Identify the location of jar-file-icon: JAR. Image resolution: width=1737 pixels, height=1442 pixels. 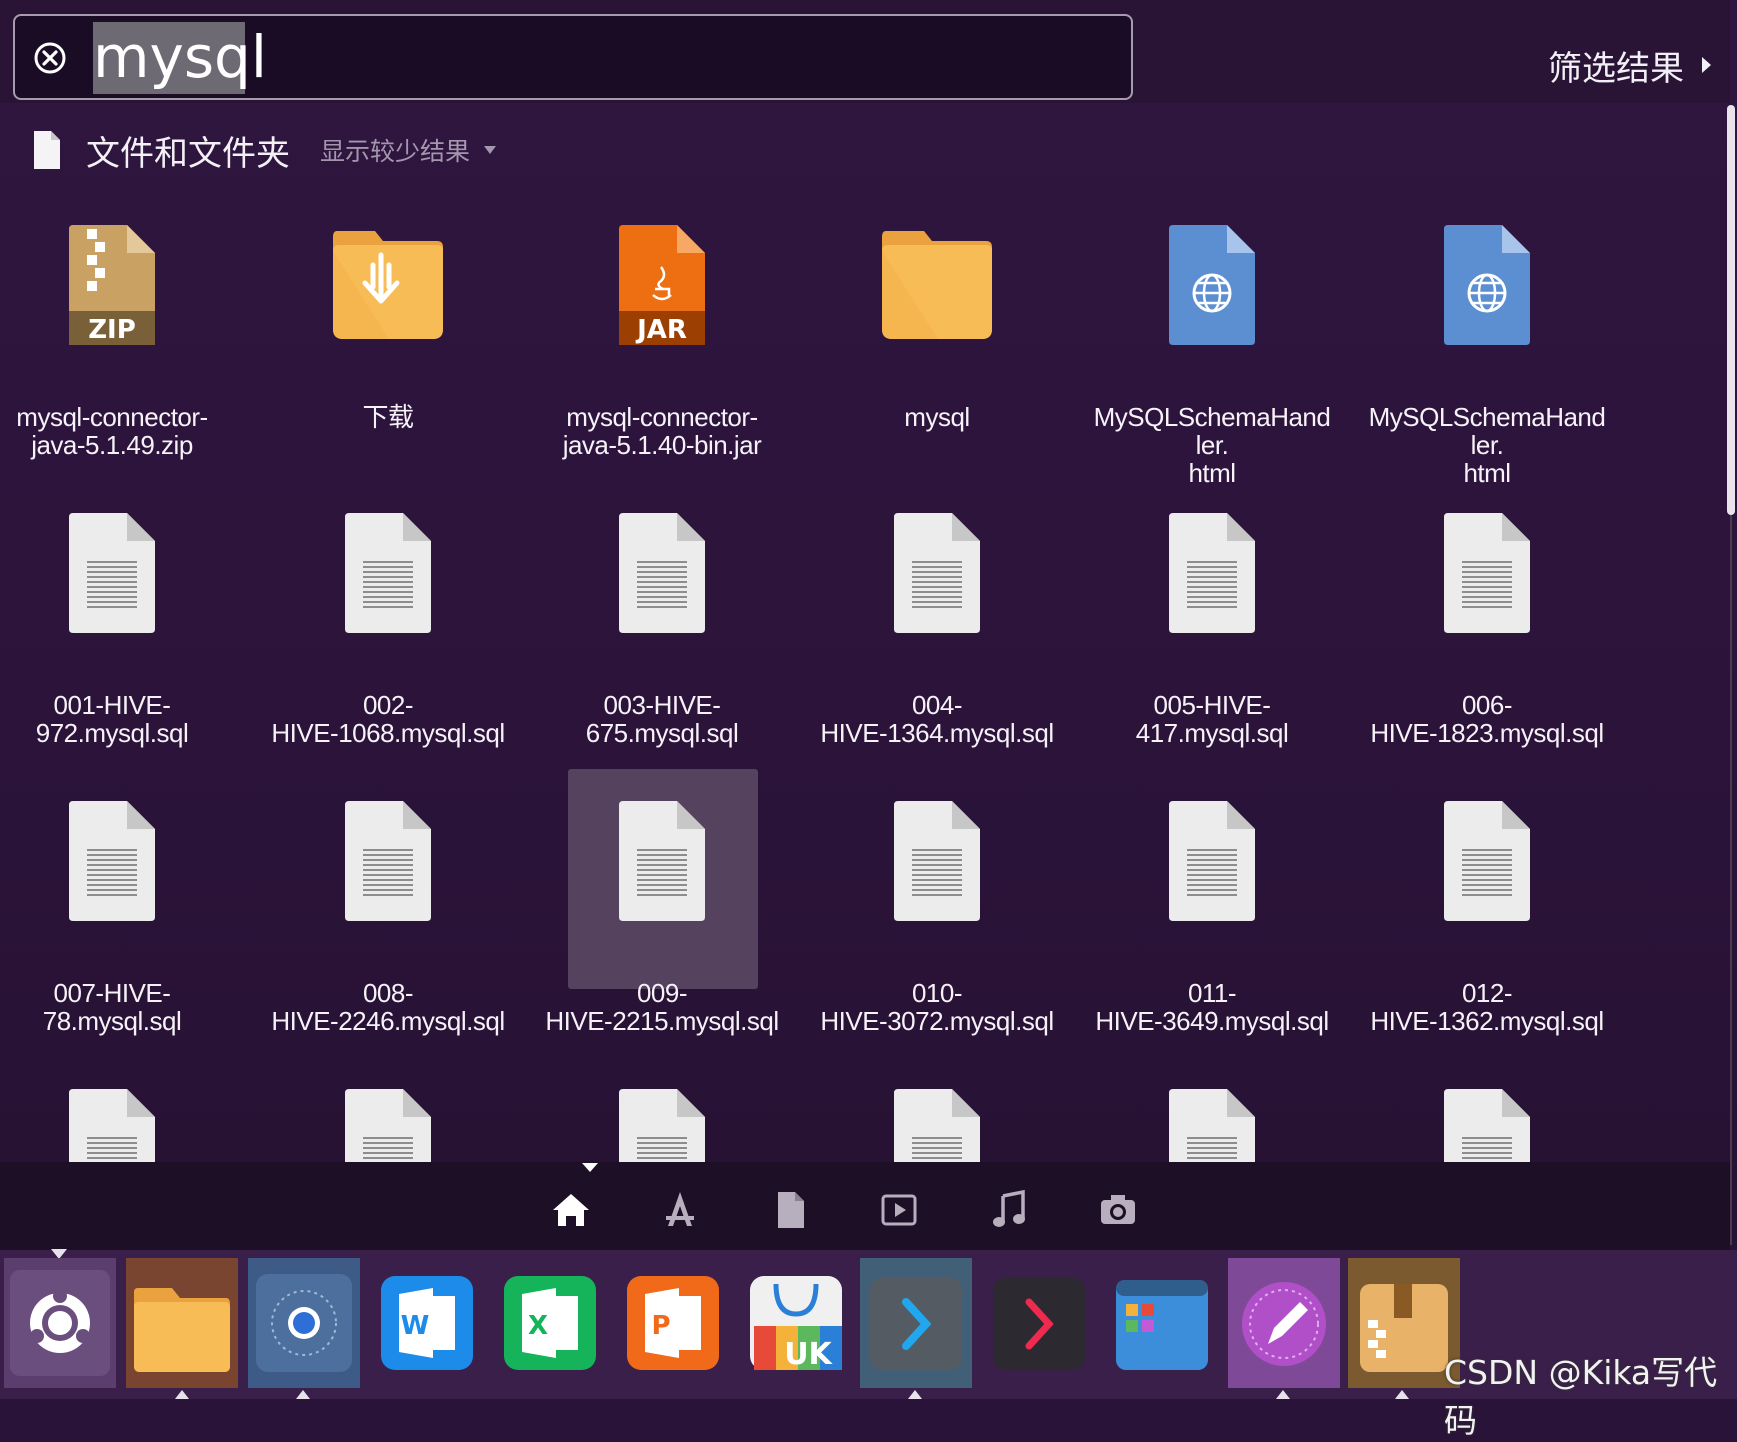
(662, 287).